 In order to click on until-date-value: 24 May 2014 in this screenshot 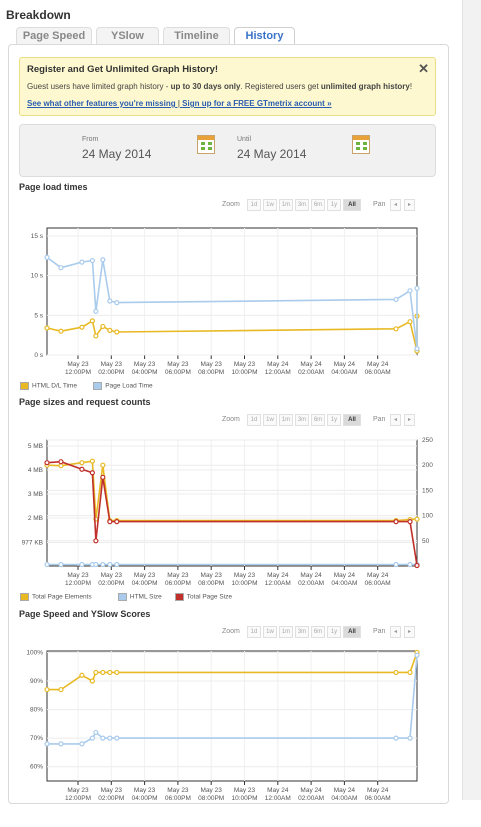, I will do `click(271, 154)`.